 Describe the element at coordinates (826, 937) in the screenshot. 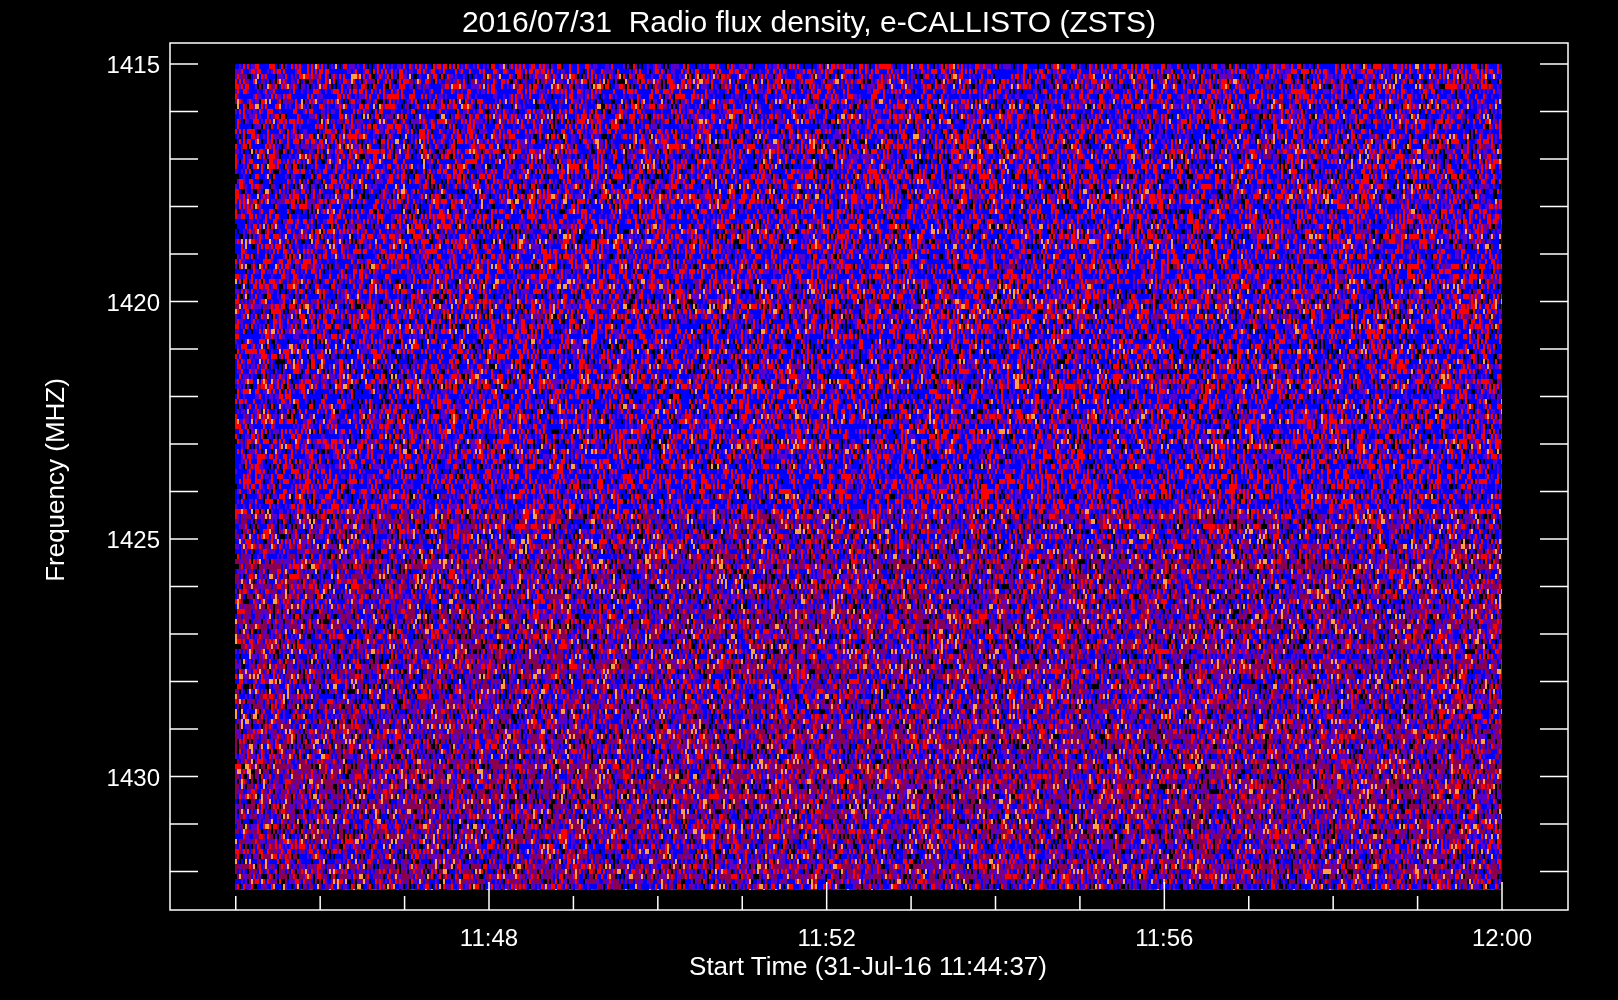

I see `tick-label: 11:52` at that location.